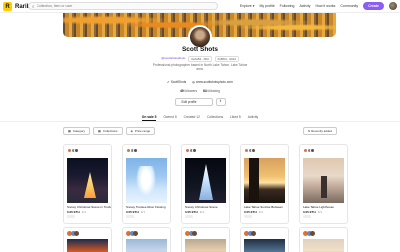 The width and height of the screenshot is (400, 252). What do you see at coordinates (168, 82) in the screenshot?
I see `twitter-icon: ✔` at bounding box center [168, 82].